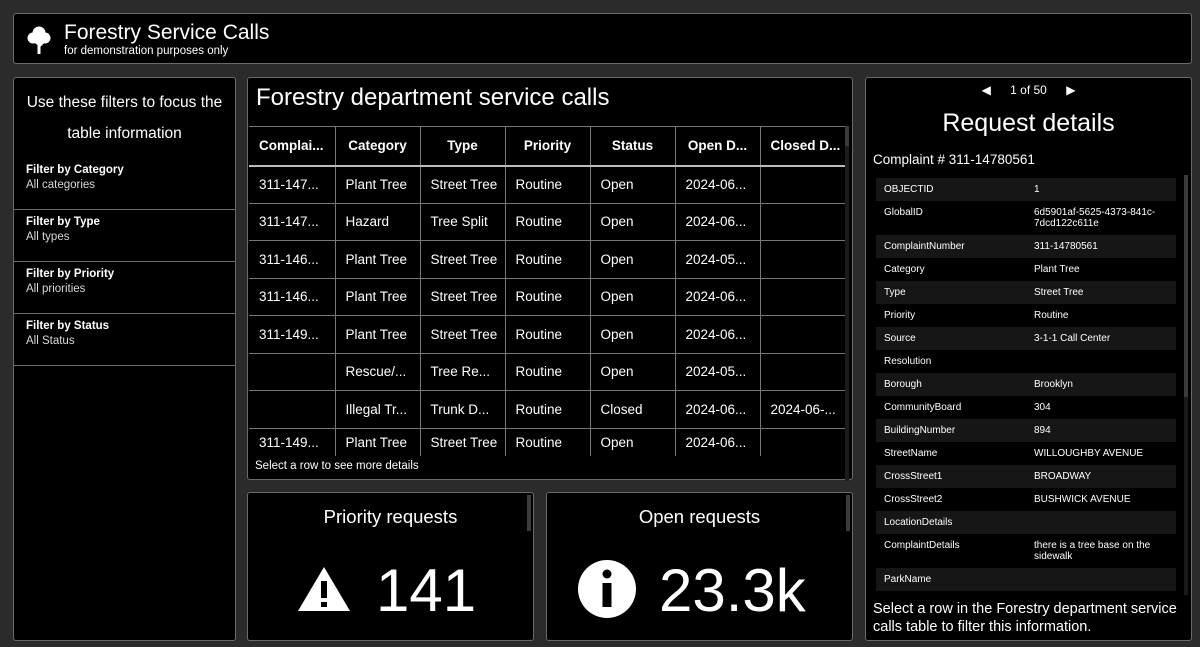 The width and height of the screenshot is (1200, 647). Describe the element at coordinates (70, 274) in the screenshot. I see `filter-priority-label: Filter by Priority` at that location.